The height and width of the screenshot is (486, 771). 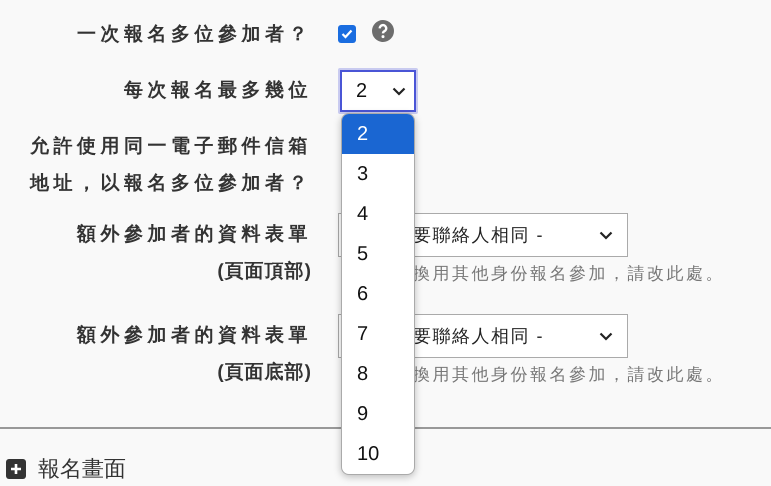 What do you see at coordinates (378, 91) in the screenshot?
I see `number-select: 2` at bounding box center [378, 91].